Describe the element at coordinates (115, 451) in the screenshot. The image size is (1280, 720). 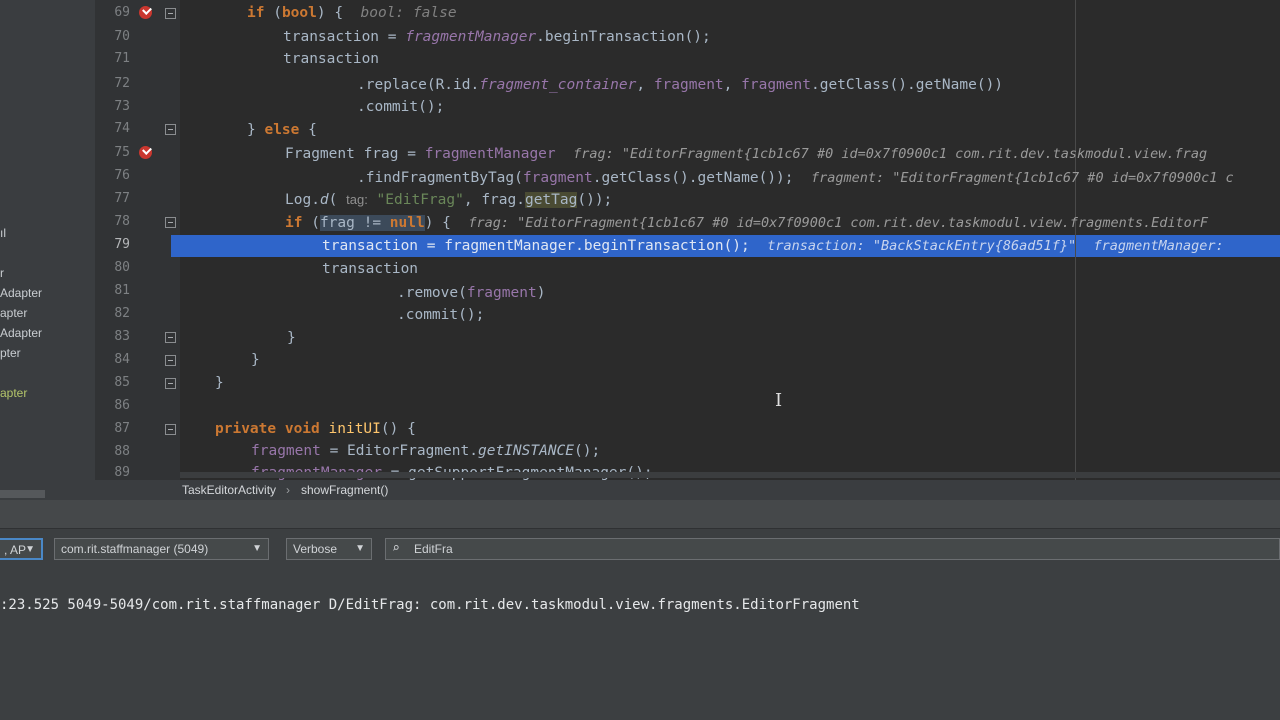
I see `line-number: 88` at that location.